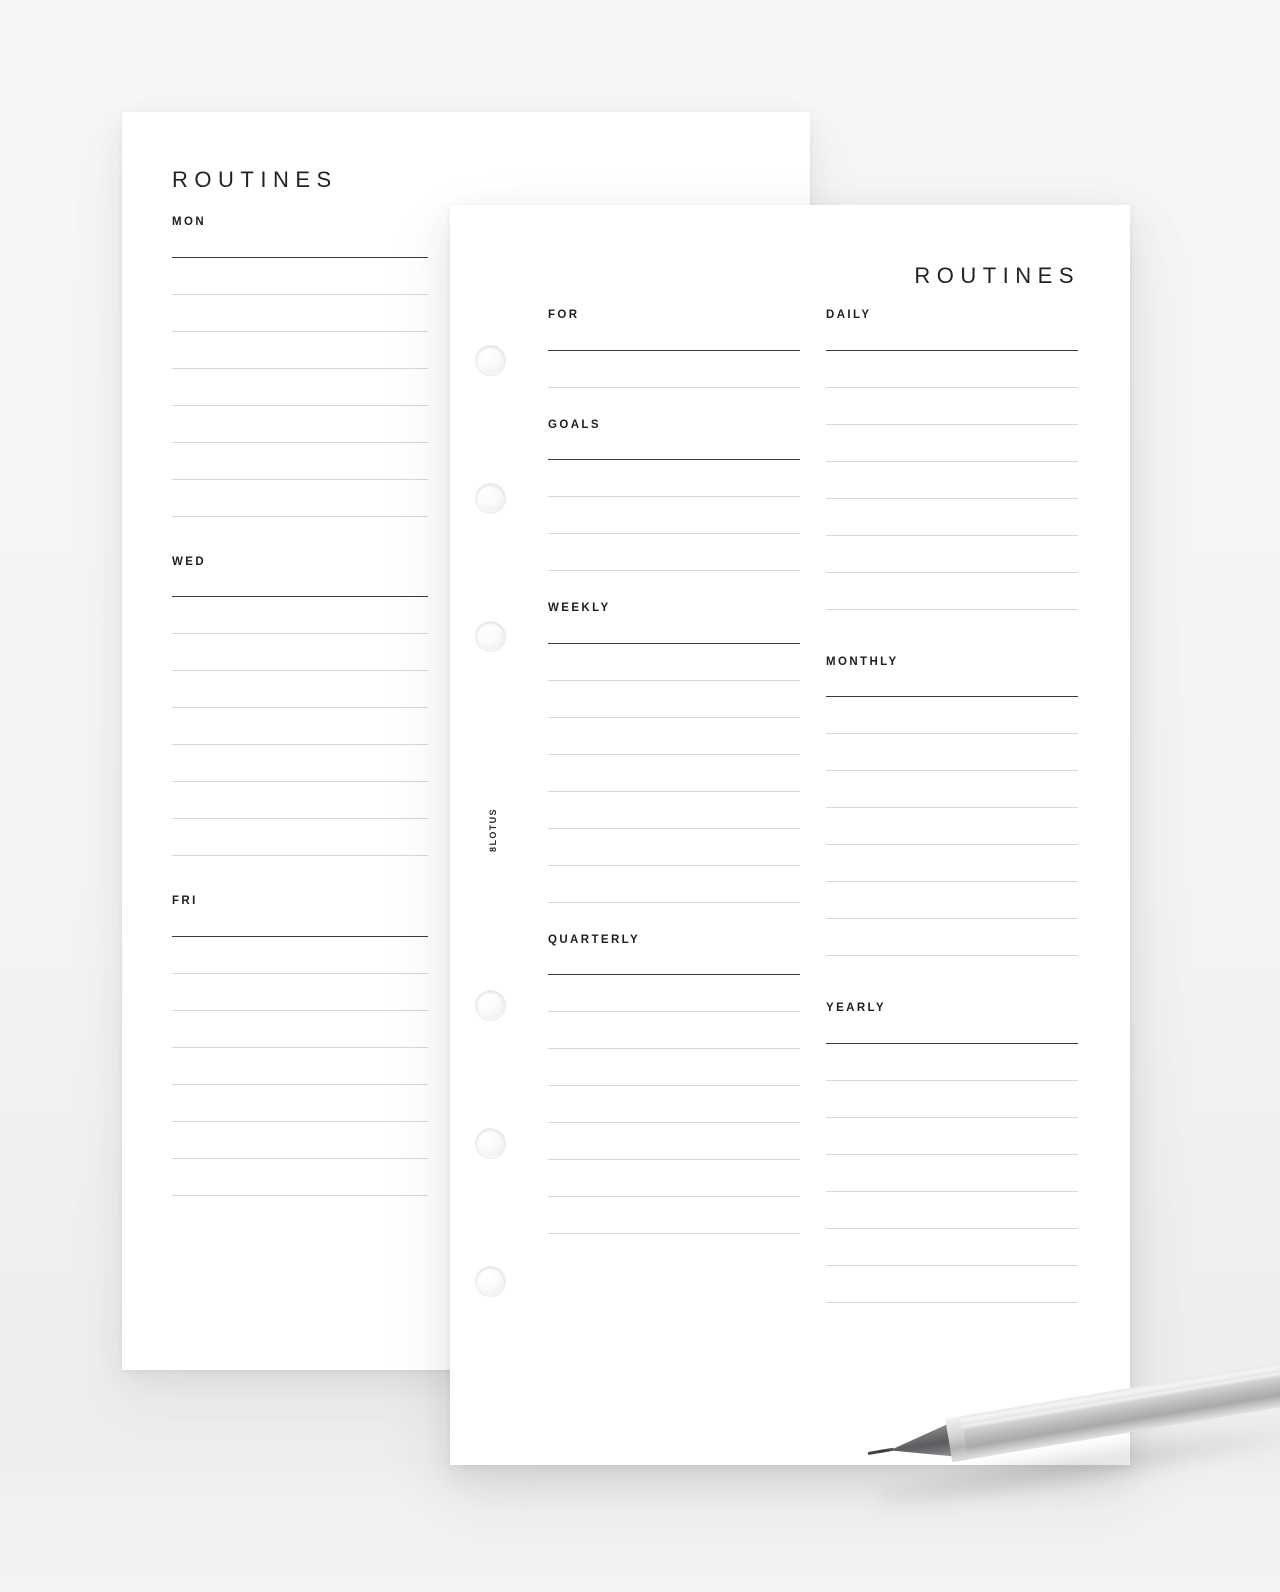  What do you see at coordinates (594, 939) in the screenshot?
I see `section-label-quarterly: QUARTERLY` at bounding box center [594, 939].